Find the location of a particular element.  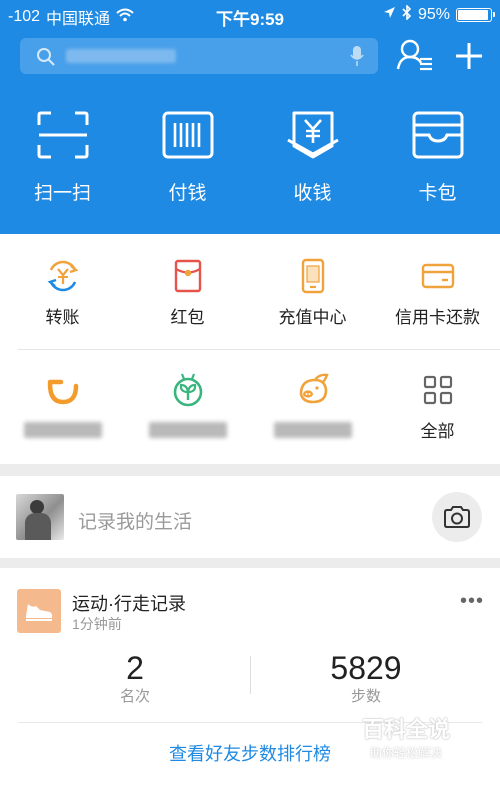

pig-label-blurred is located at coordinates (312, 430).